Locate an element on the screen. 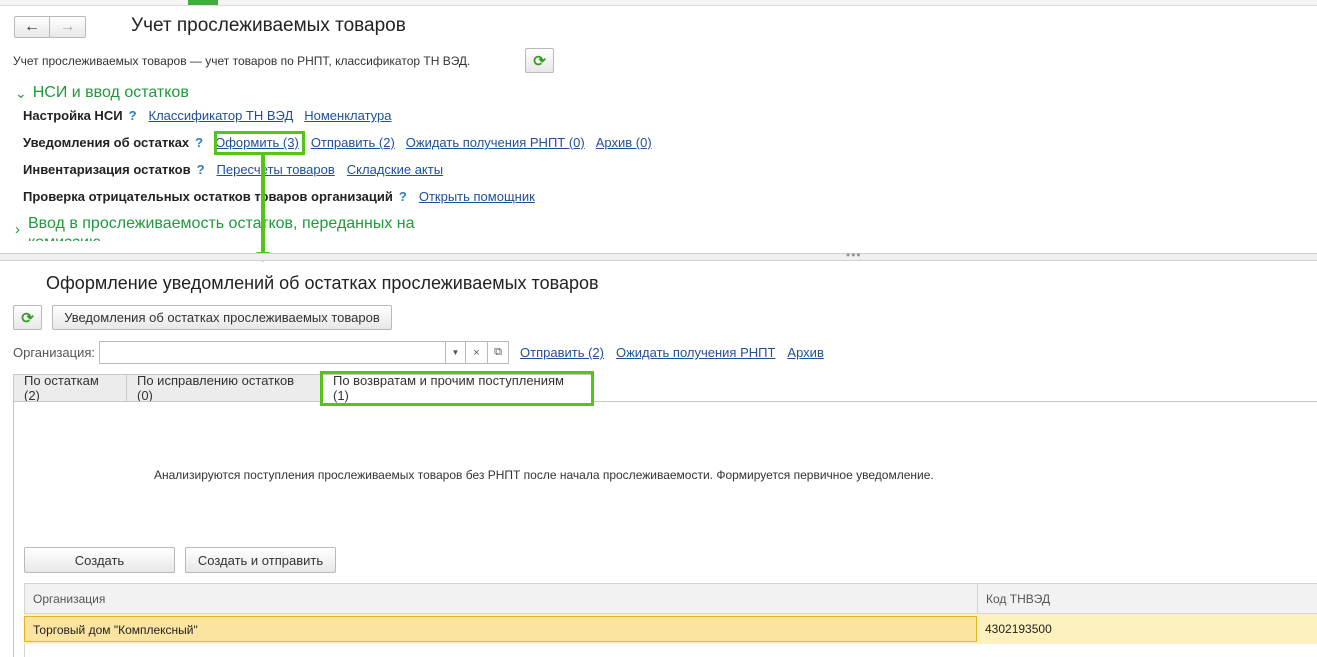 The width and height of the screenshot is (1317, 657). page-title: Учет прослеживаемых товаров is located at coordinates (268, 25).